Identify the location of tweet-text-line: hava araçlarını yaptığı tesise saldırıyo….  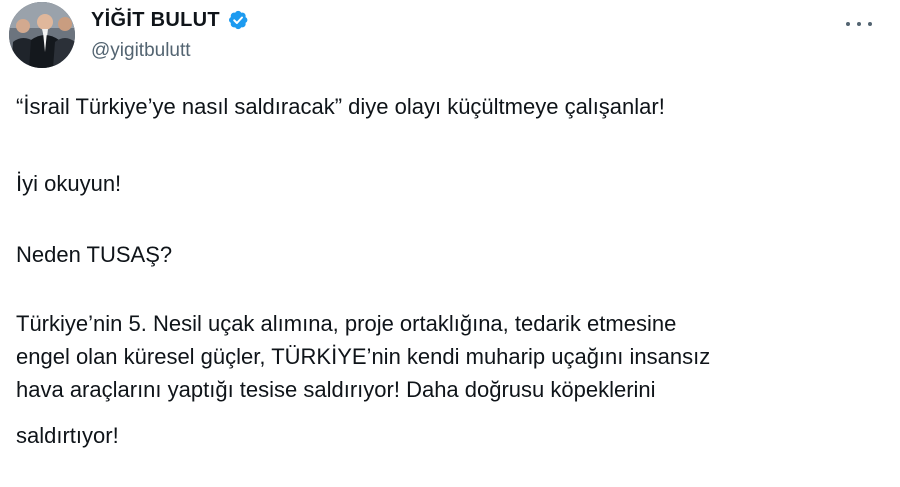
(336, 389).